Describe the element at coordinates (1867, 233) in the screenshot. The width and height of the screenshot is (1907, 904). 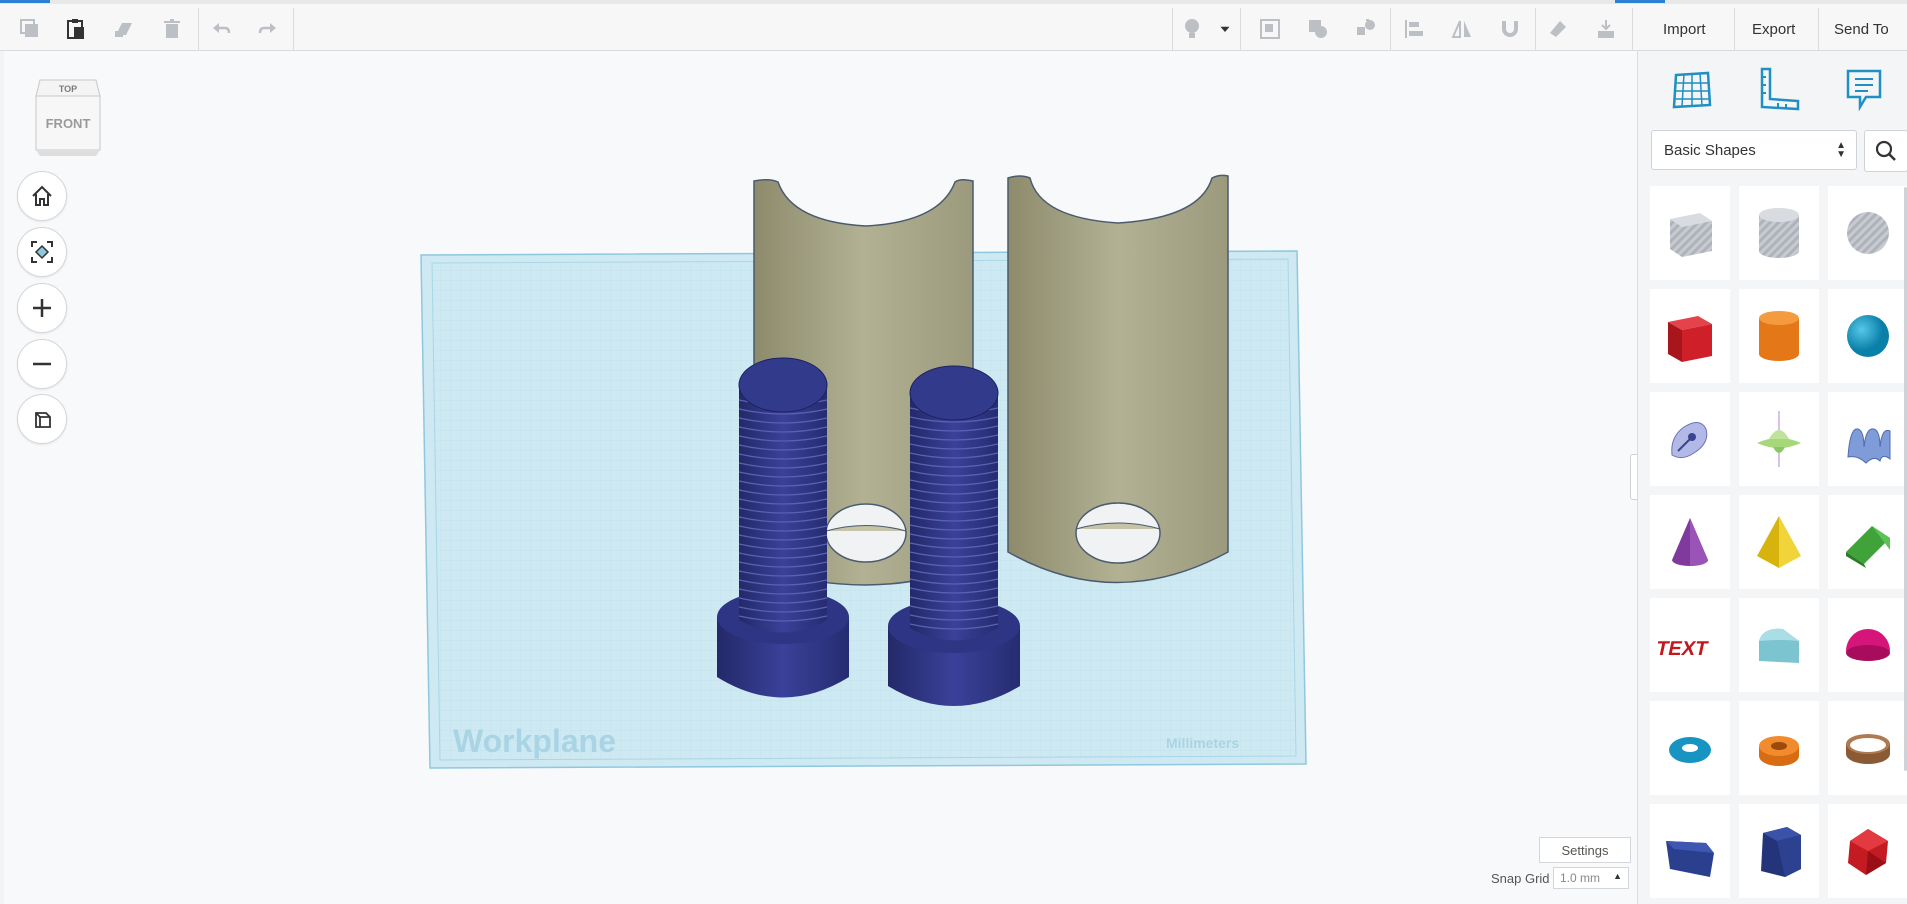
I see `shape-sphere-hole` at that location.